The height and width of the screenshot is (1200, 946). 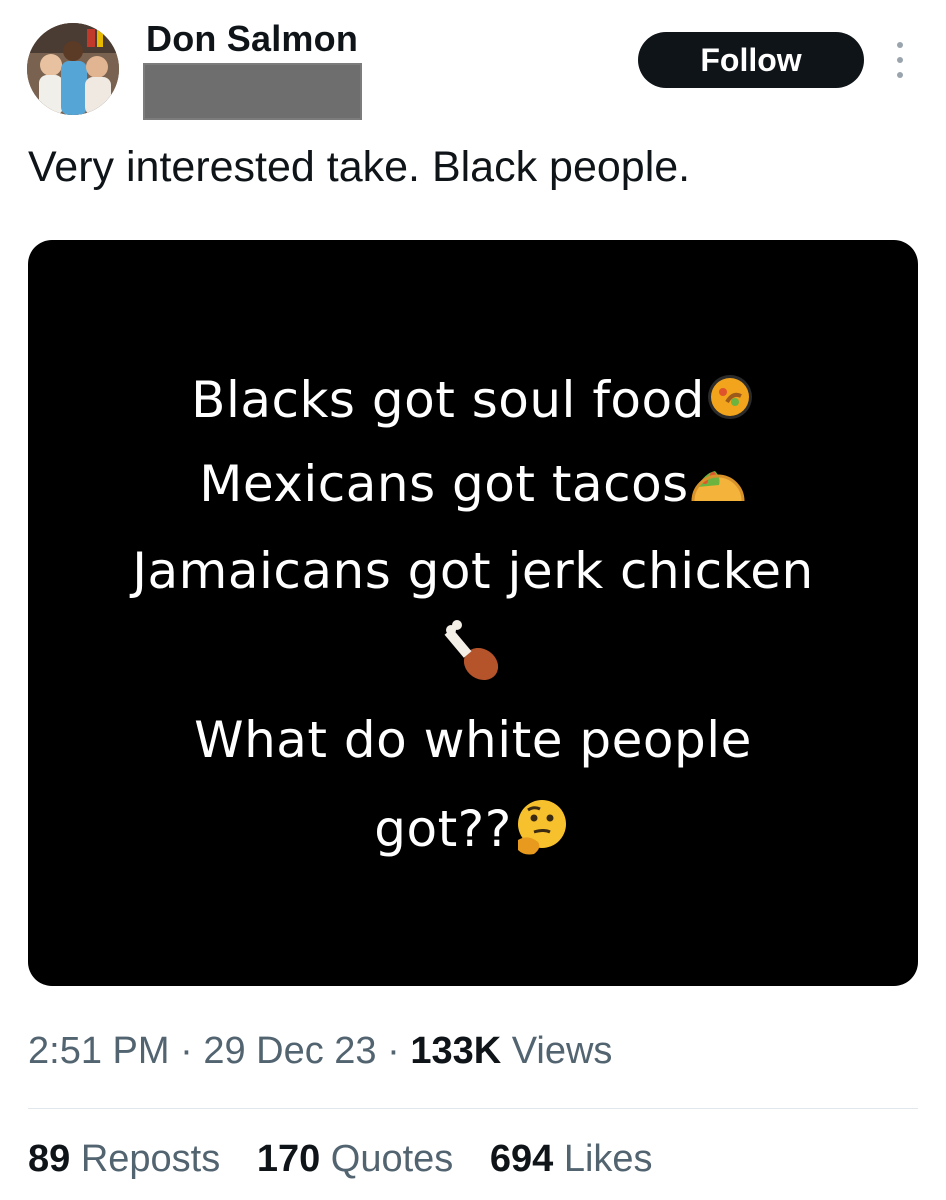 I want to click on divider, so click(x=473, y=1108).